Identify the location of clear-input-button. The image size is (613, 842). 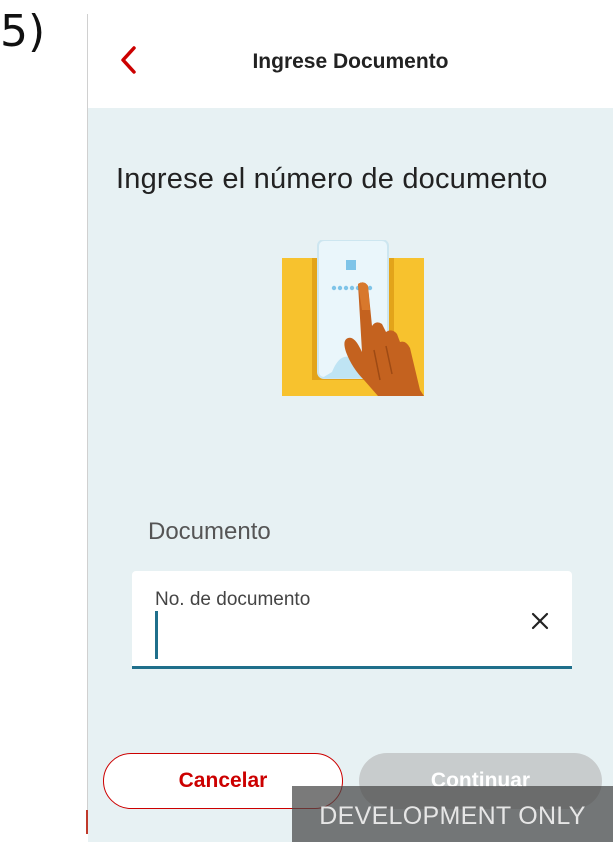
(540, 621).